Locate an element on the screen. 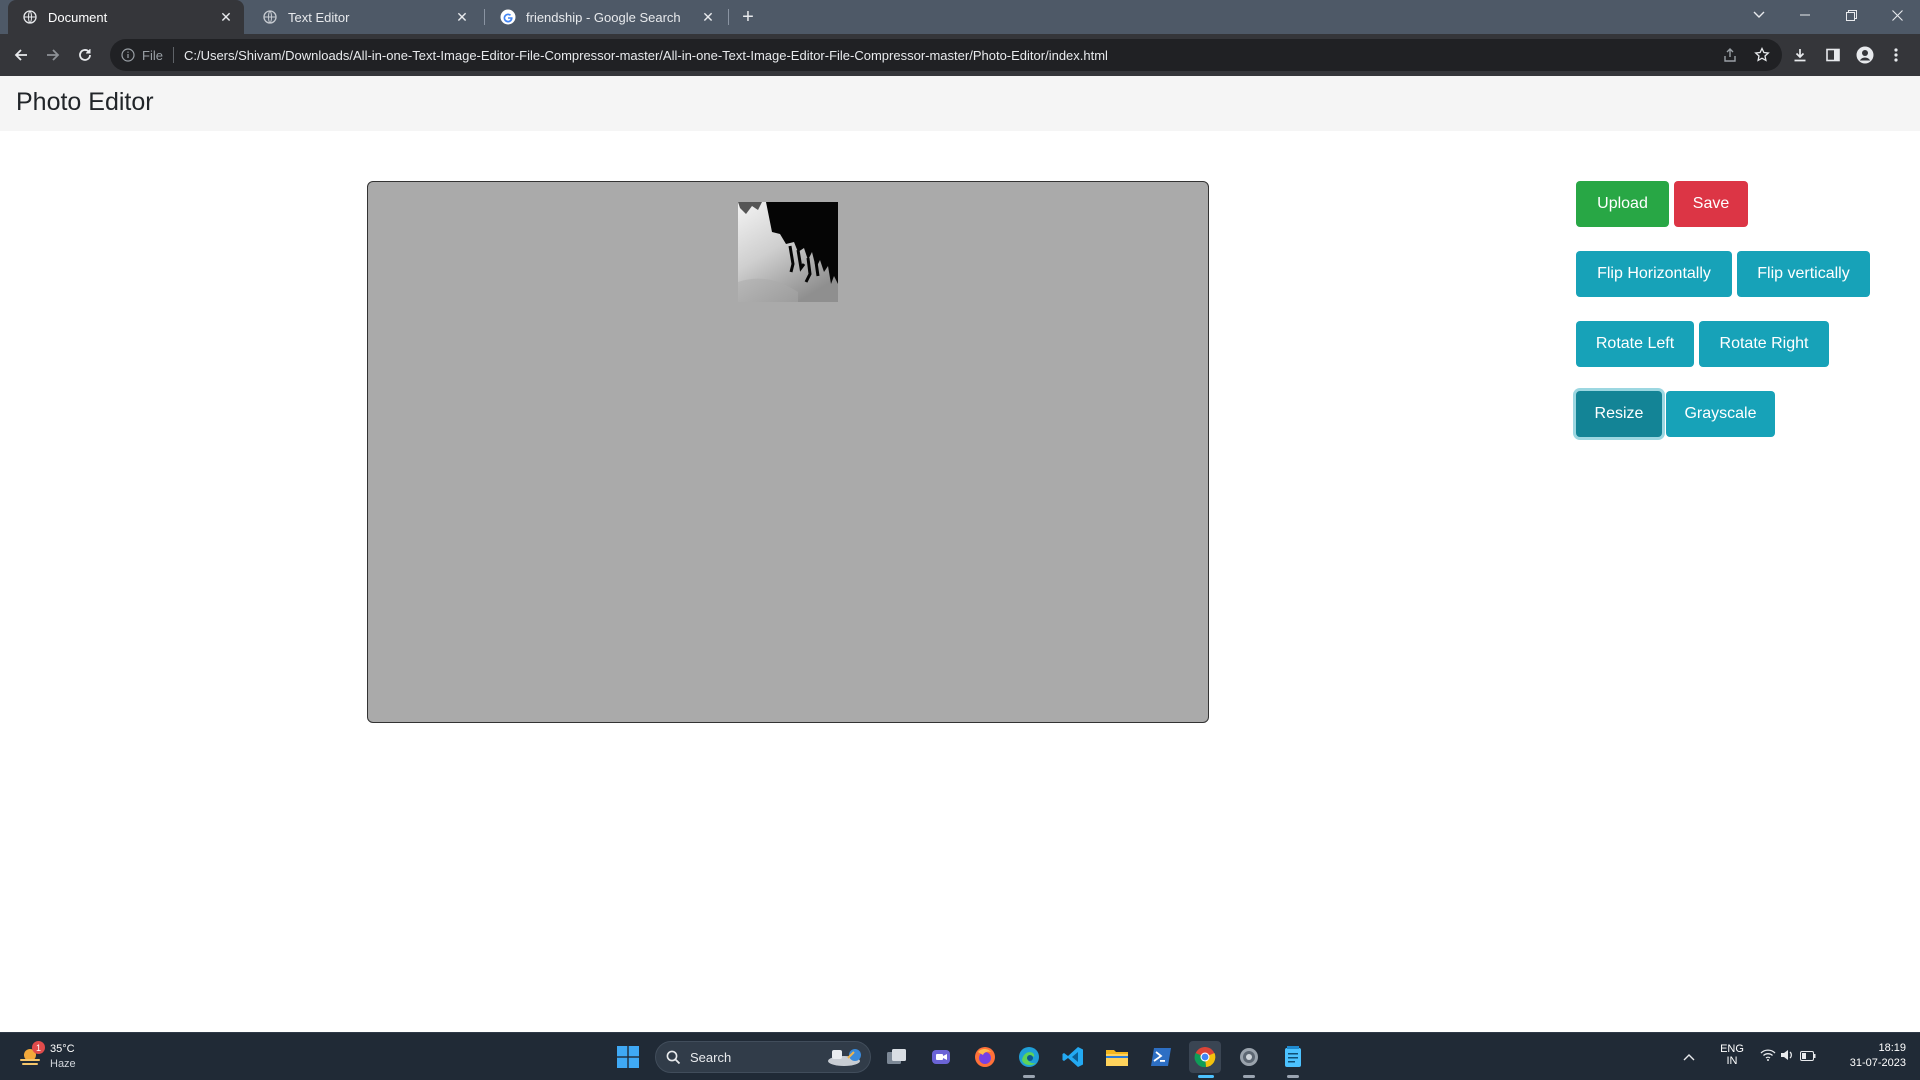 The image size is (1920, 1080). weather-widget: 1 35°C Haze is located at coordinates (54, 1057).